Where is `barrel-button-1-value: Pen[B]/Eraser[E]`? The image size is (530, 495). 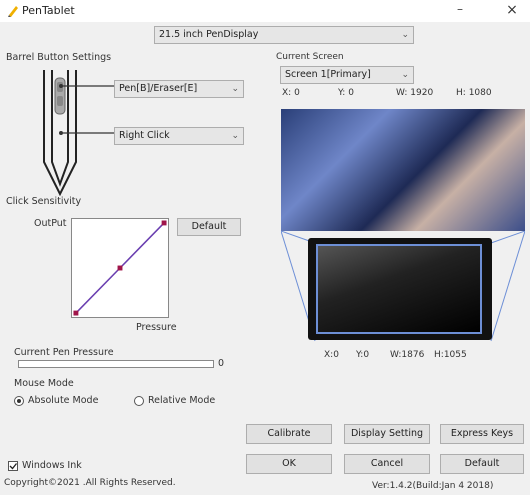 barrel-button-1-value: Pen[B]/Eraser[E] is located at coordinates (158, 88).